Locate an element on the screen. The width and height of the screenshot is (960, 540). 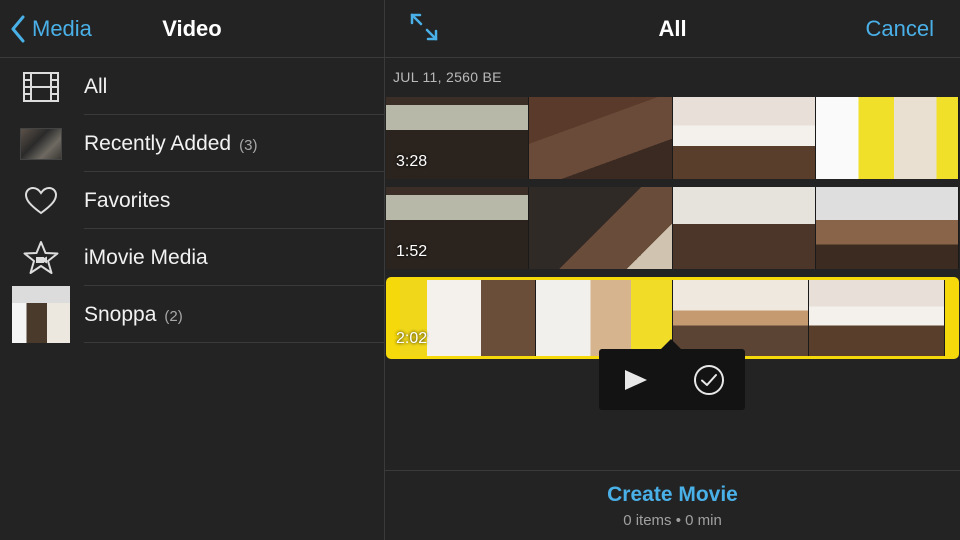
sidebar-item-label: Favorites is located at coordinates (127, 200).